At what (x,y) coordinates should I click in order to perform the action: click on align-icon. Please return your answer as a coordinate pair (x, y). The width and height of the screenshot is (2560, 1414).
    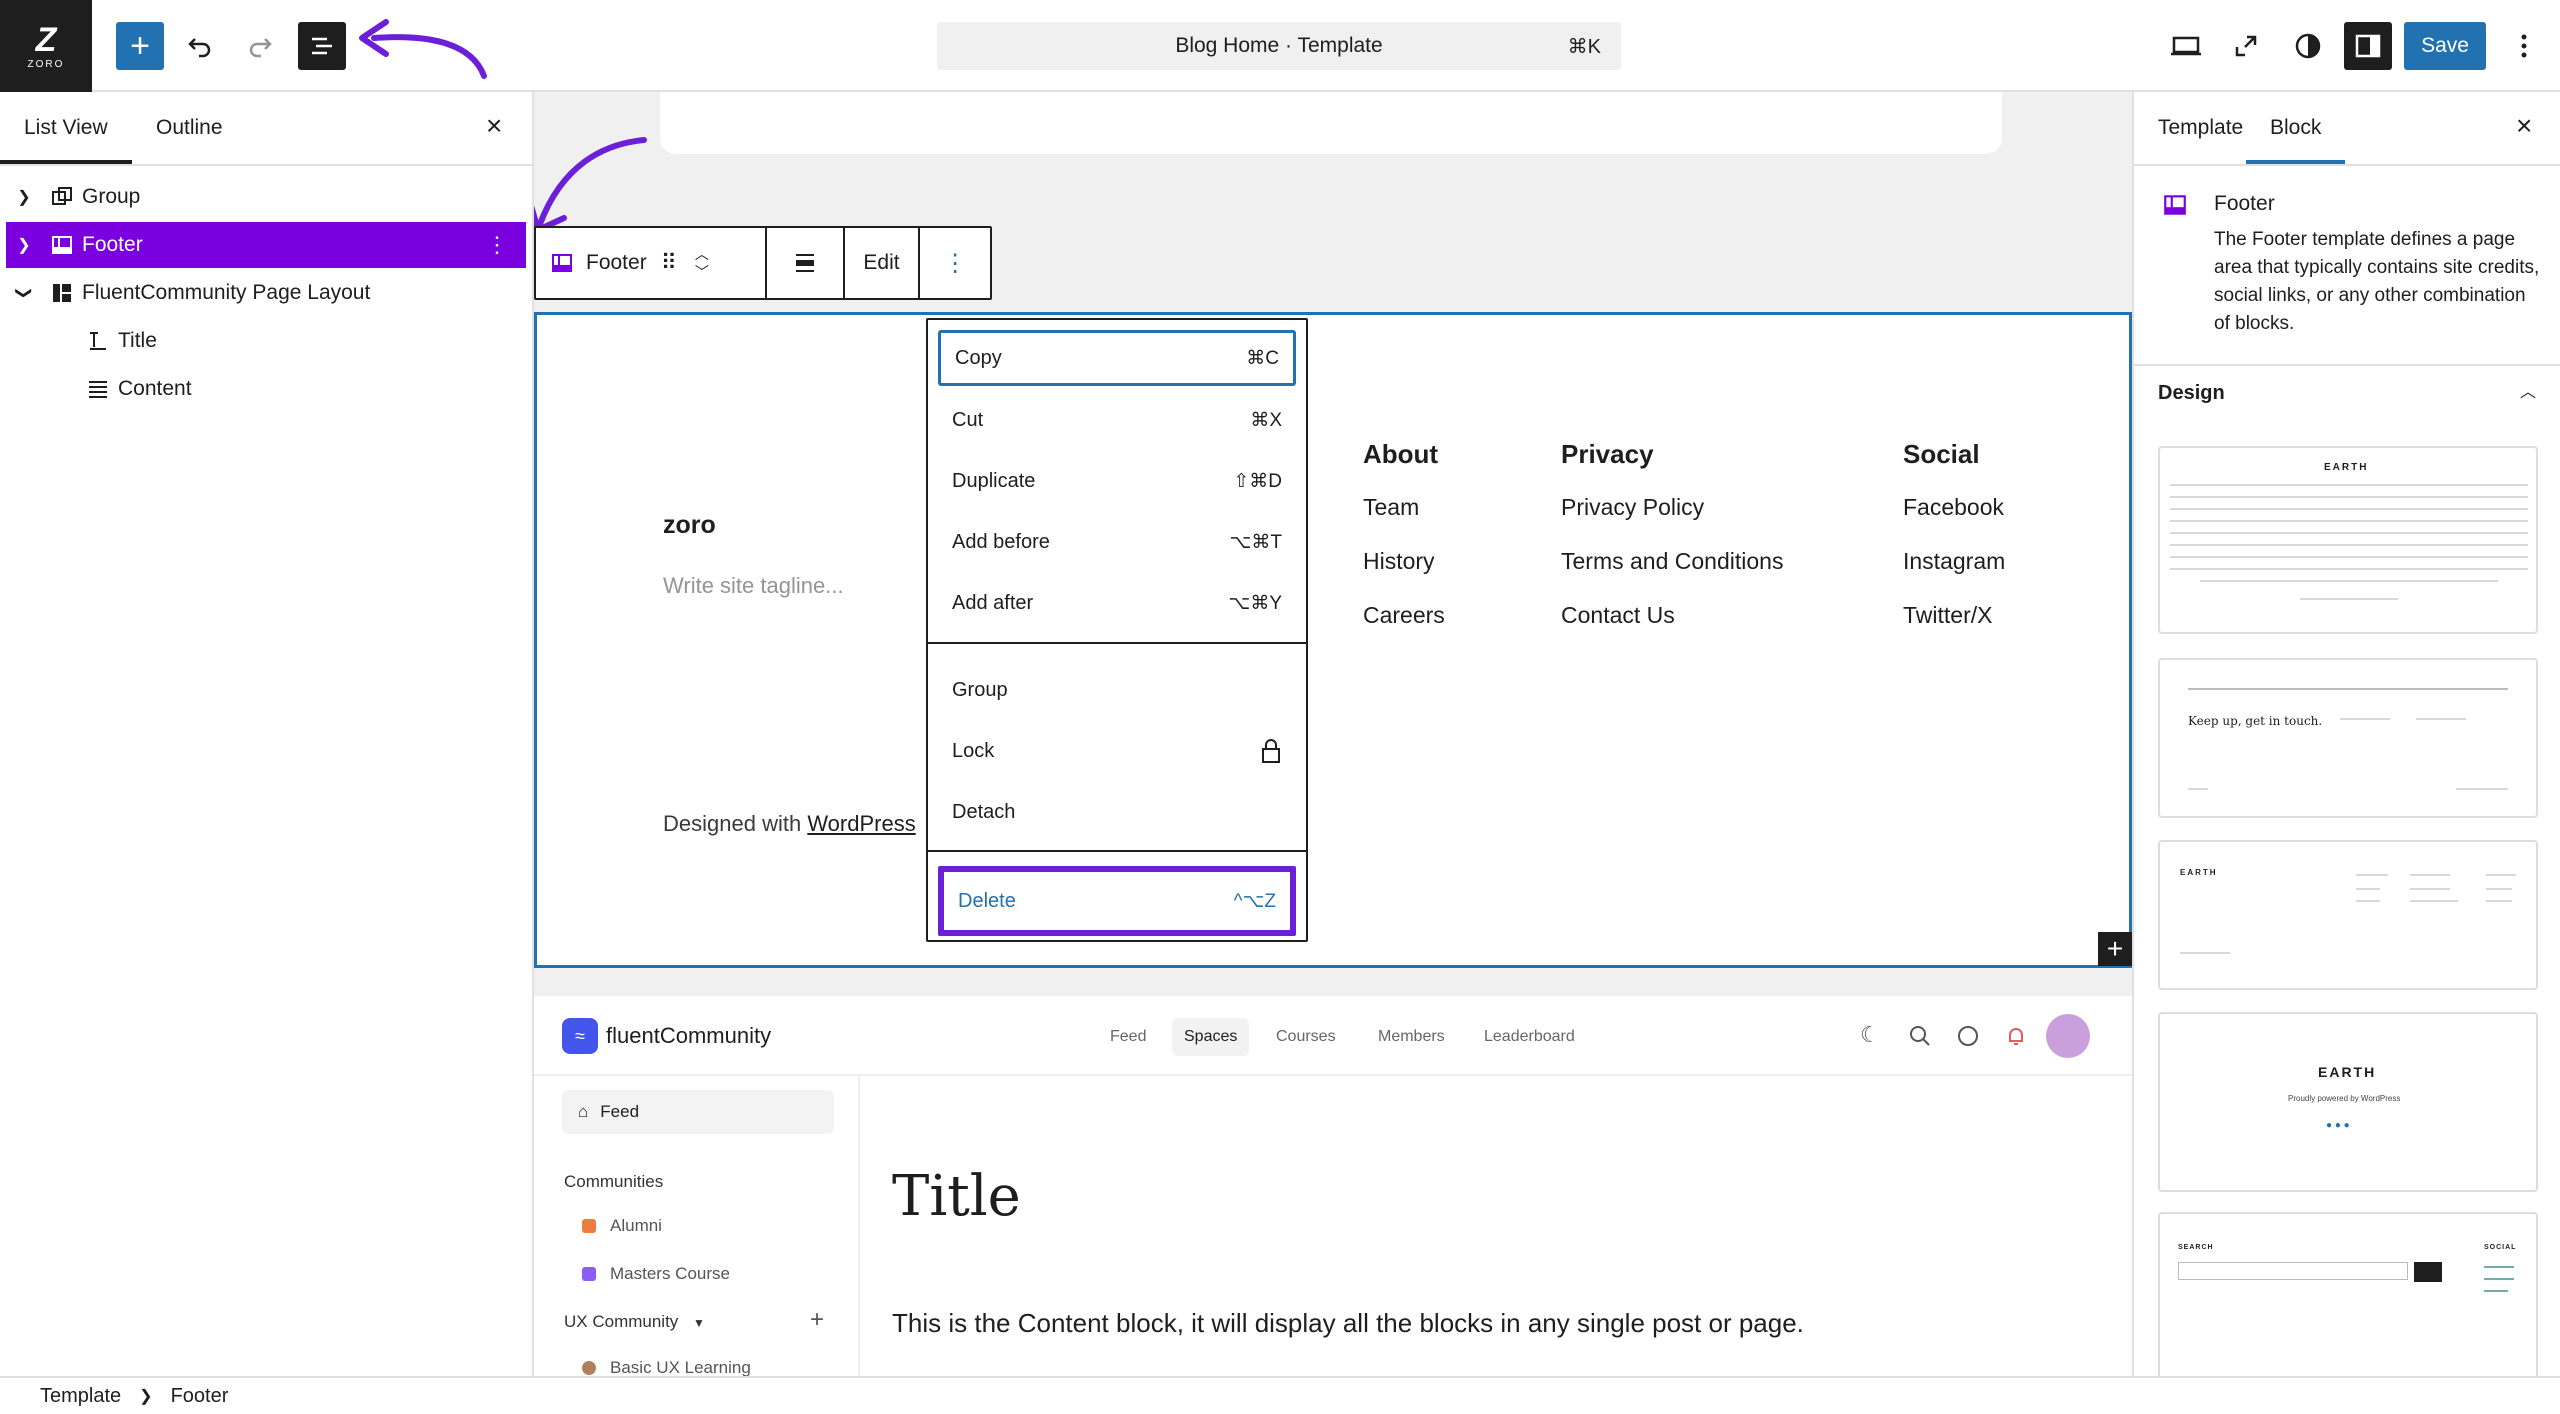
    Looking at the image, I should click on (804, 263).